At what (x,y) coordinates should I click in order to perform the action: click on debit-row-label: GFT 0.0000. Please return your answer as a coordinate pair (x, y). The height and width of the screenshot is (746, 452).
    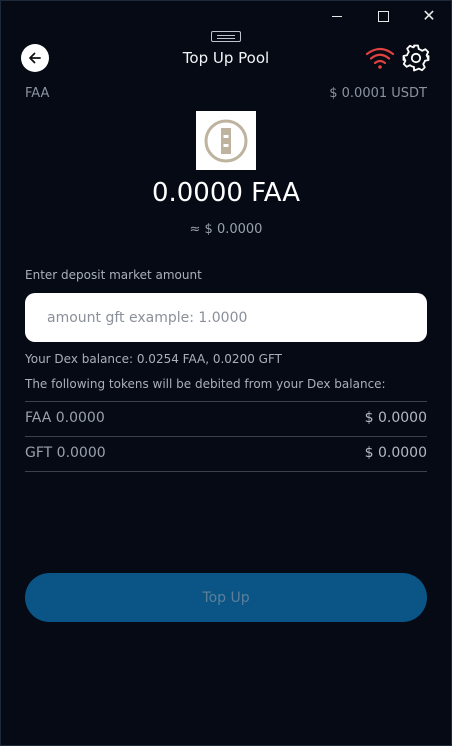
    Looking at the image, I should click on (65, 453).